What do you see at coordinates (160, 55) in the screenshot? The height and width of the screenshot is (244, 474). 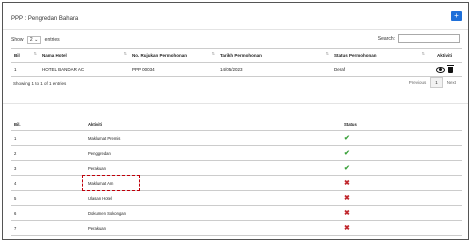 I see `col-header-label: No. Rujukan Permohonan` at bounding box center [160, 55].